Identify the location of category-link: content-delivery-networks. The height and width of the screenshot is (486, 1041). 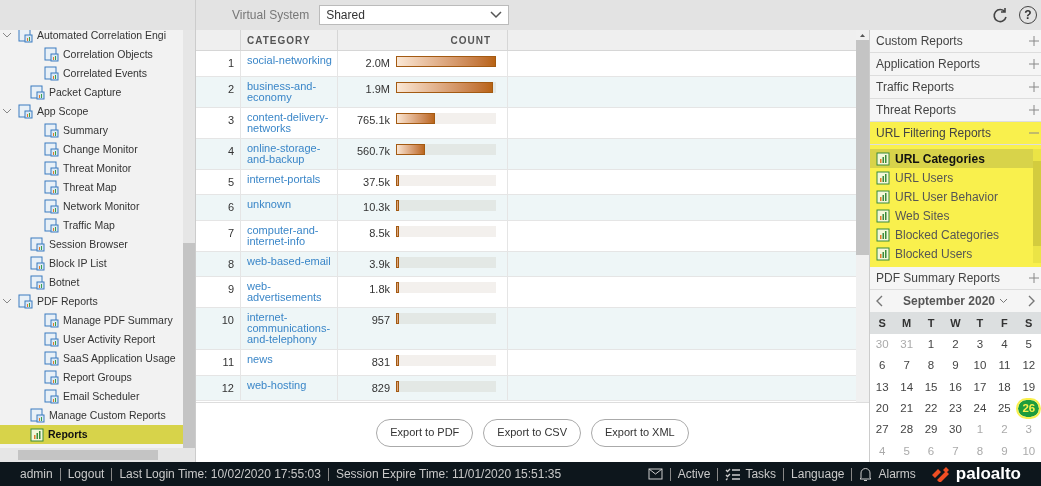
(289, 122).